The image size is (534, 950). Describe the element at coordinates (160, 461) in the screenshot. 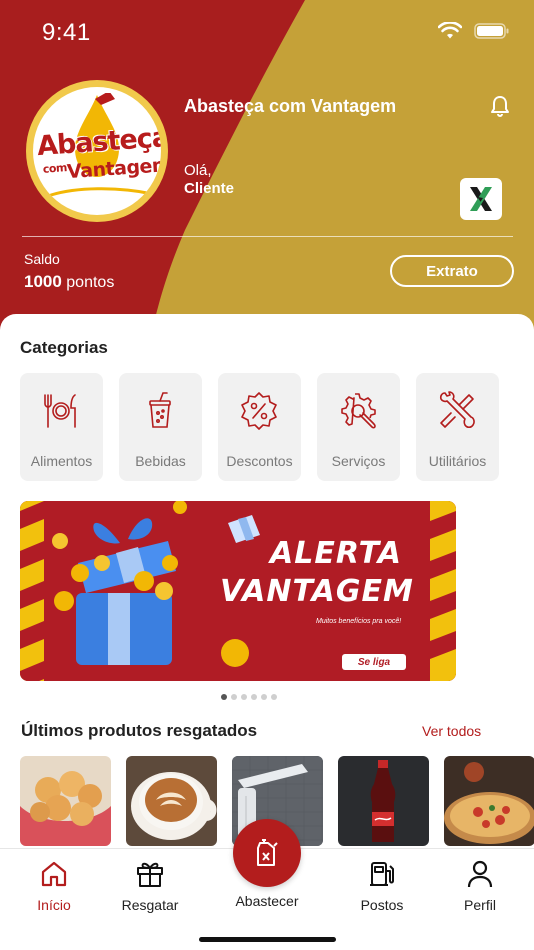

I see `category-label: Bebidas` at that location.